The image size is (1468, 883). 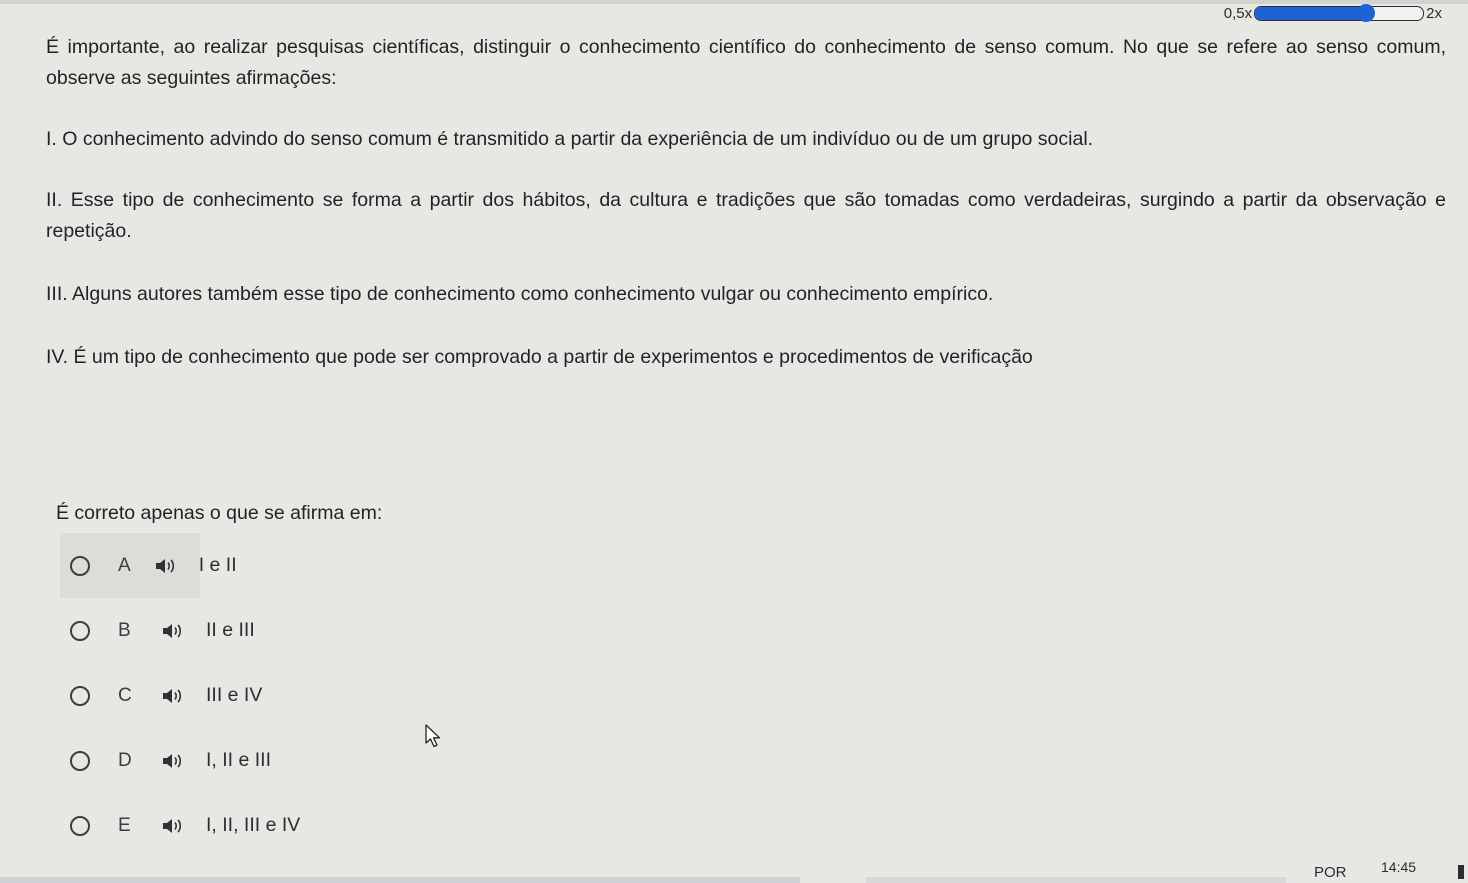 I want to click on speed-slider, so click(x=1339, y=13).